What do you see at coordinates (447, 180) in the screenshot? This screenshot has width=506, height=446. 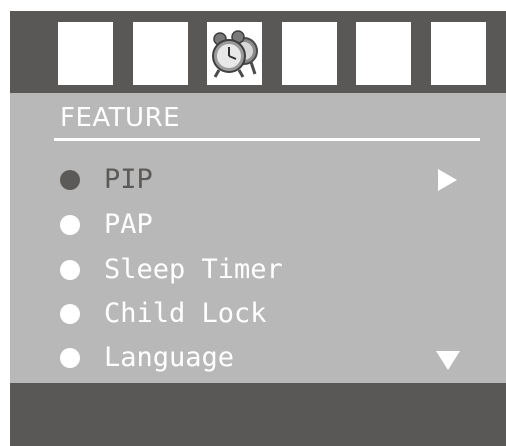 I see `submenu-arrow-icon` at bounding box center [447, 180].